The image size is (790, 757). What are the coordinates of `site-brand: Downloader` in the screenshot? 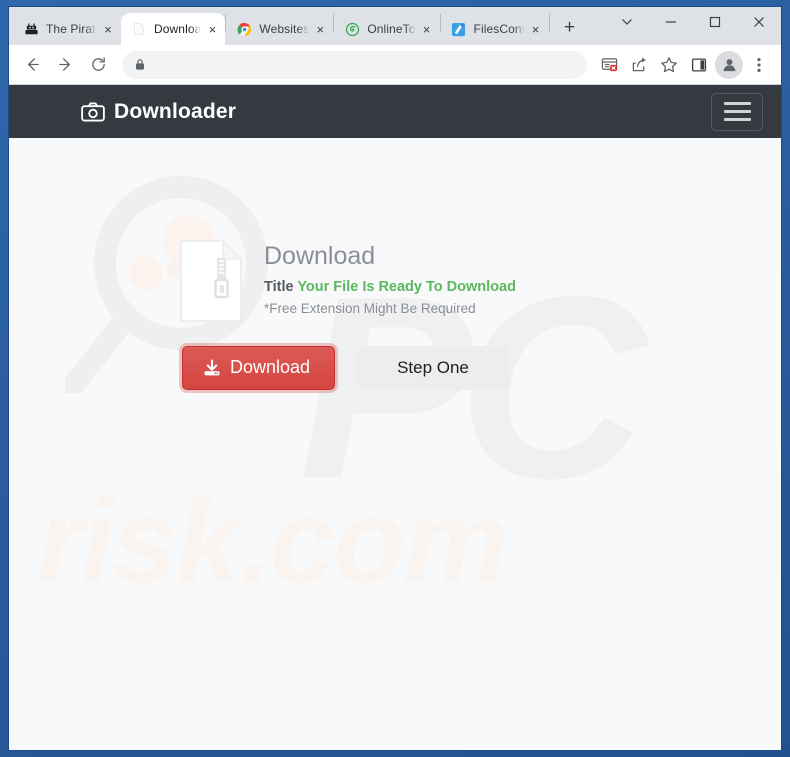 It's located at (158, 112).